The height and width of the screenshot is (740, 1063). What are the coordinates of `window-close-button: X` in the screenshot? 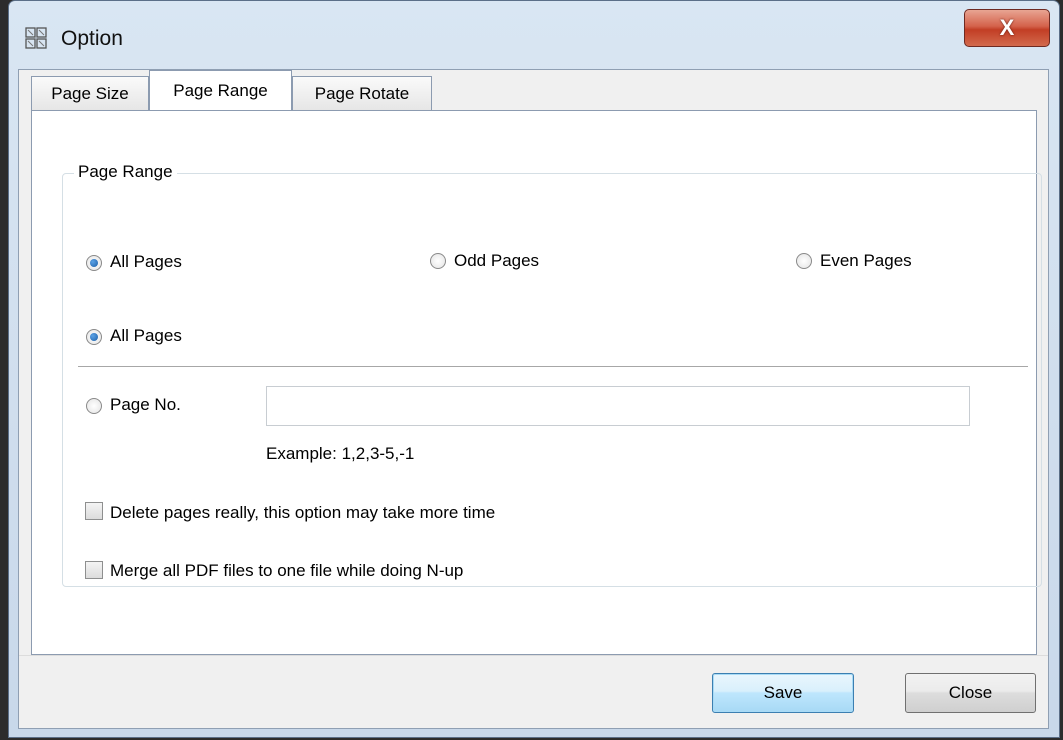 It's located at (1007, 28).